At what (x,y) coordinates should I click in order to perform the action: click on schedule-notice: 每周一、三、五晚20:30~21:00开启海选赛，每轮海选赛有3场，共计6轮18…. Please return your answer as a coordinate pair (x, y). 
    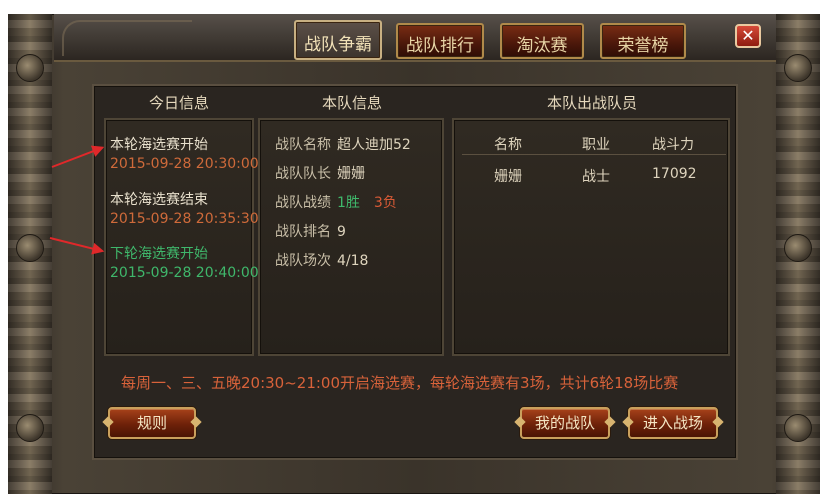
    Looking at the image, I should click on (400, 383).